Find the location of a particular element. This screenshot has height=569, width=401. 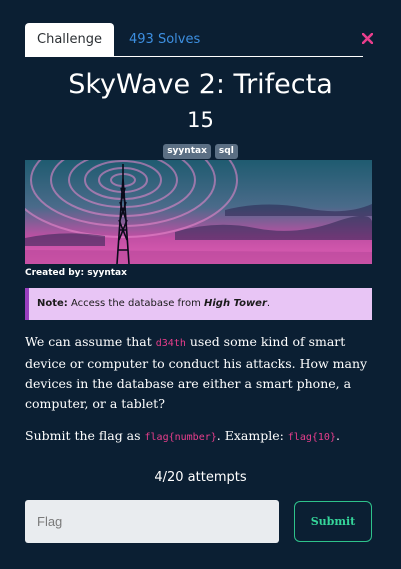

attempts-counter: 4/20 attempts is located at coordinates (200, 477).